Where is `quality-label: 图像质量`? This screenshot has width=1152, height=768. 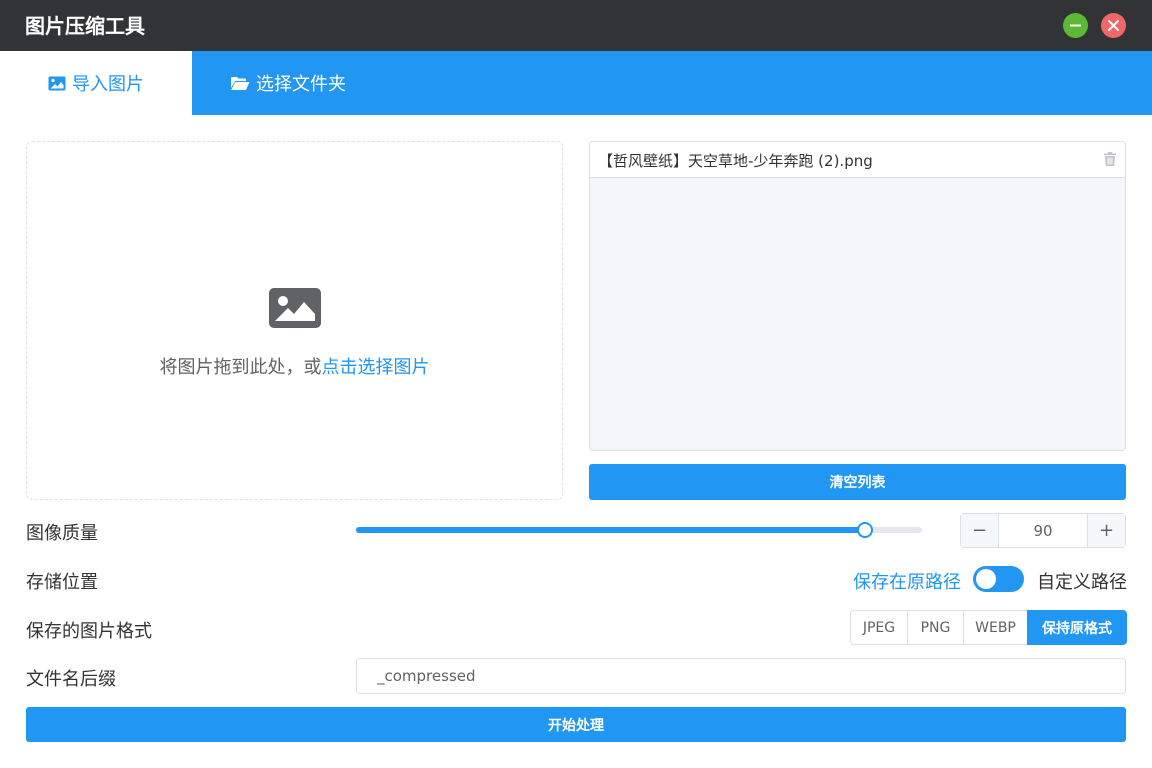 quality-label: 图像质量 is located at coordinates (62, 533).